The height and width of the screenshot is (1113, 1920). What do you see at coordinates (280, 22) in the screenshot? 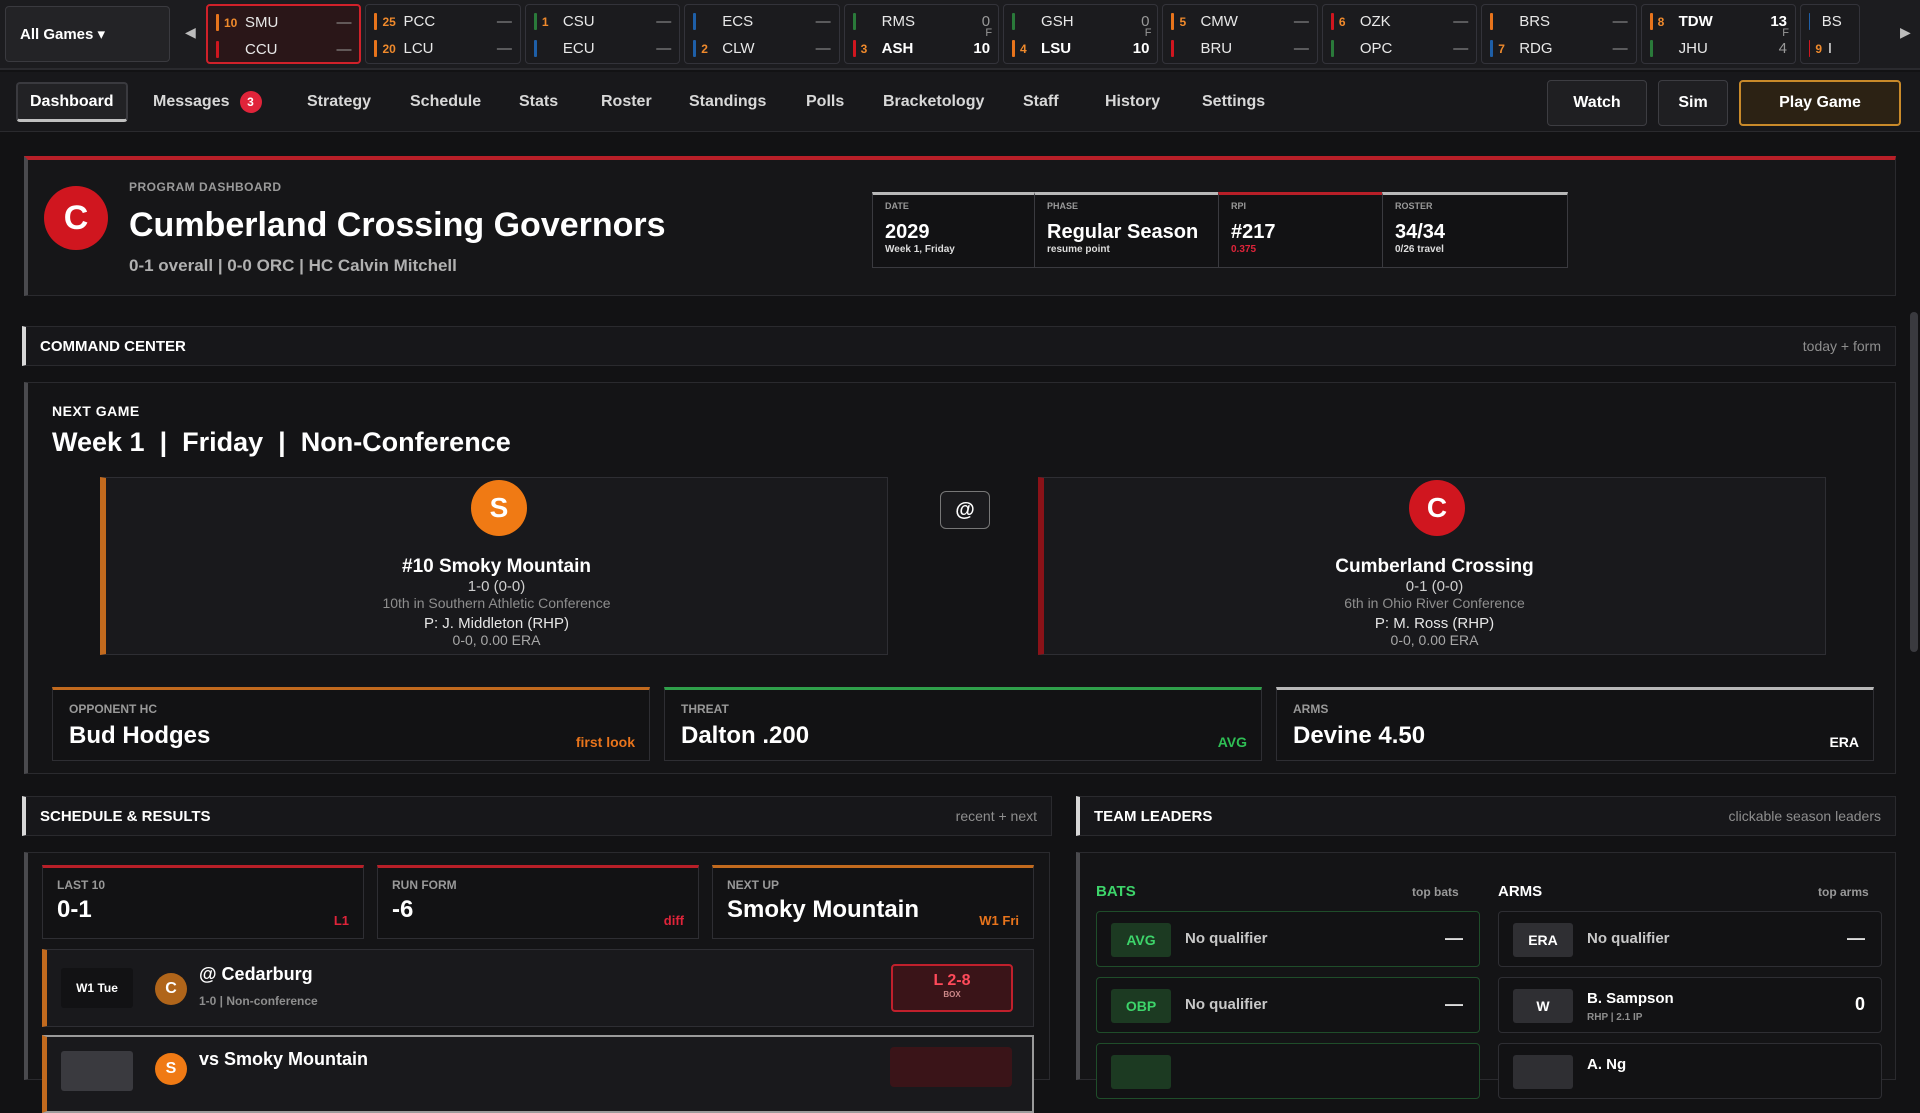
I see `team-abbr: SMU` at bounding box center [280, 22].